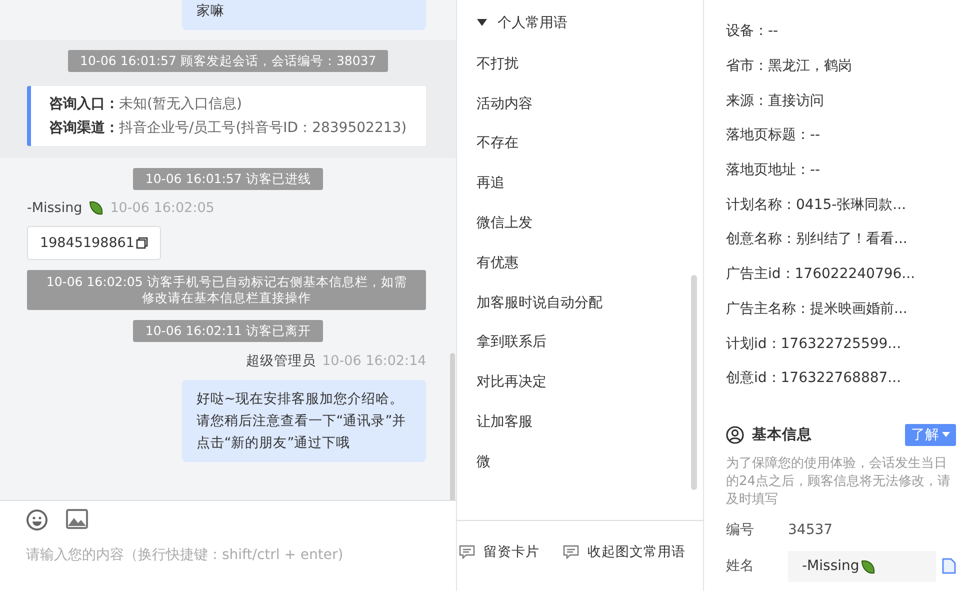 This screenshot has height=591, width=978. What do you see at coordinates (228, 128) in the screenshot?
I see `source-field: 咨询渠道：抖音企业号/员工号(抖音号ID：2839502213)` at bounding box center [228, 128].